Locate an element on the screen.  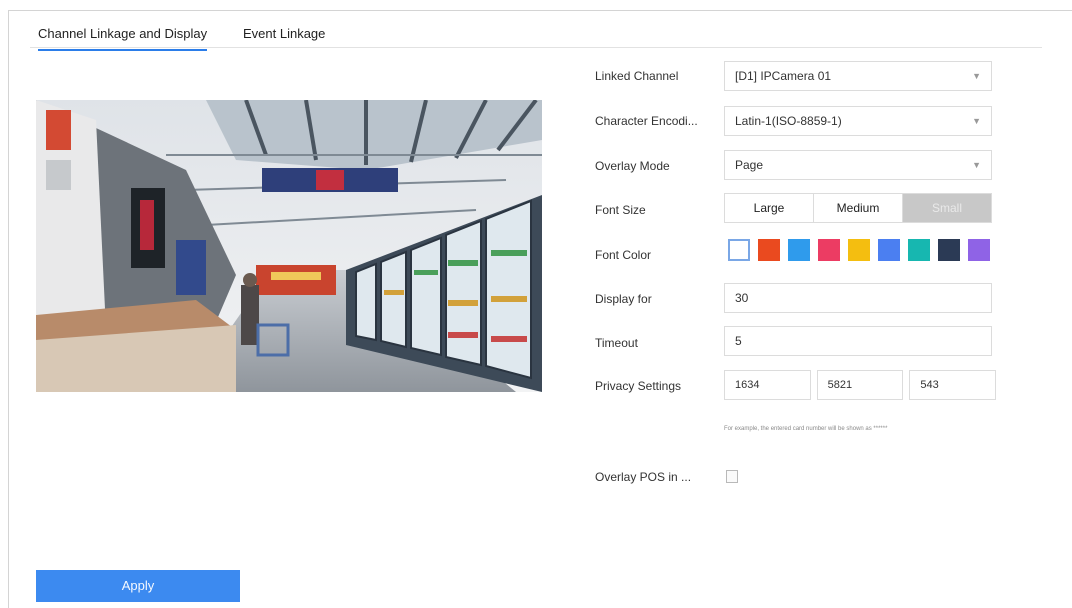
overlay-mode-value: Page is located at coordinates (749, 165).